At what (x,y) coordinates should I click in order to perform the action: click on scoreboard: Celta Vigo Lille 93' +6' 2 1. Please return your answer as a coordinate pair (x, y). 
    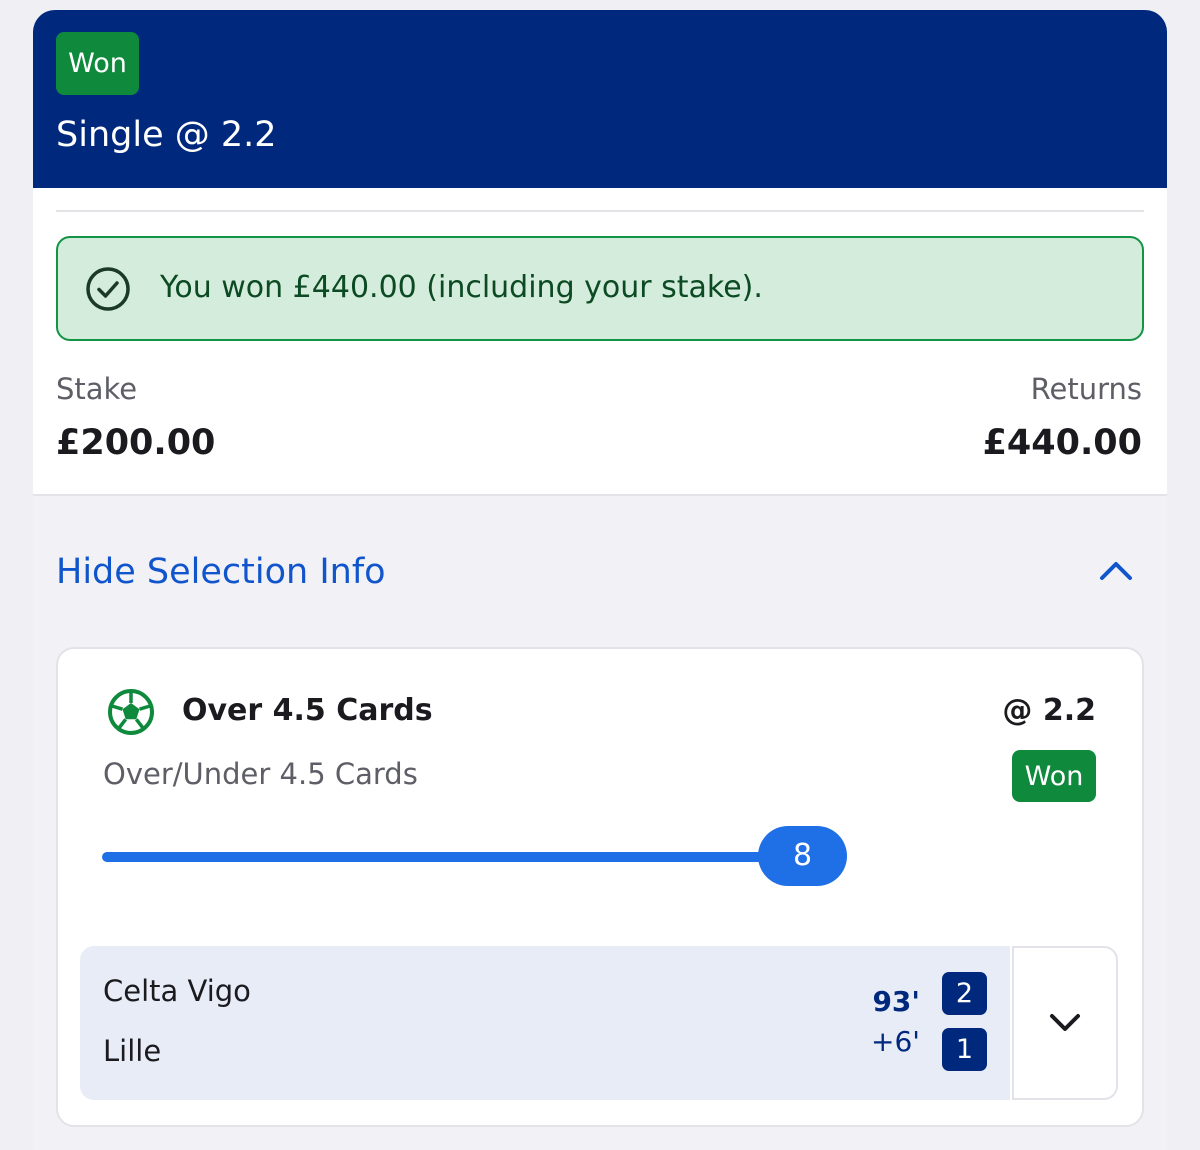
    Looking at the image, I should click on (545, 1023).